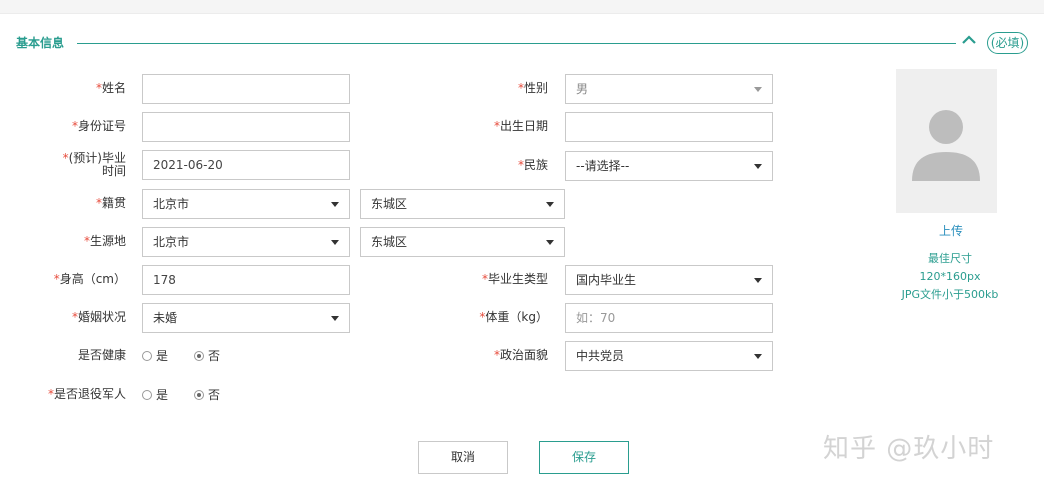  Describe the element at coordinates (669, 318) in the screenshot. I see `weight-input: 如：70` at that location.